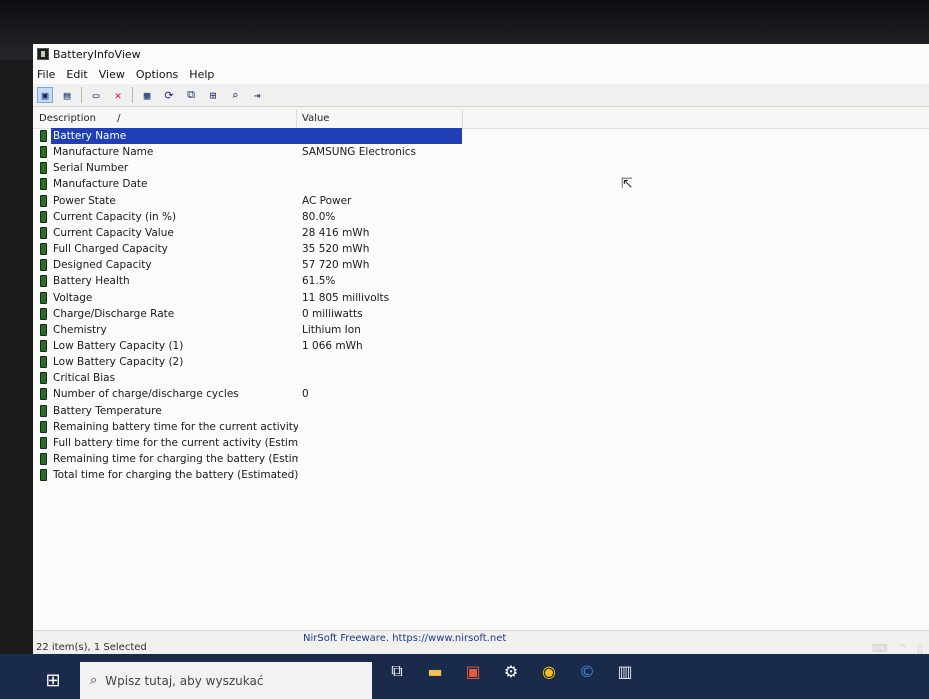 The height and width of the screenshot is (699, 929). I want to click on list-row: Manufacture Name SAMSUNG Electronics, so click(481, 152).